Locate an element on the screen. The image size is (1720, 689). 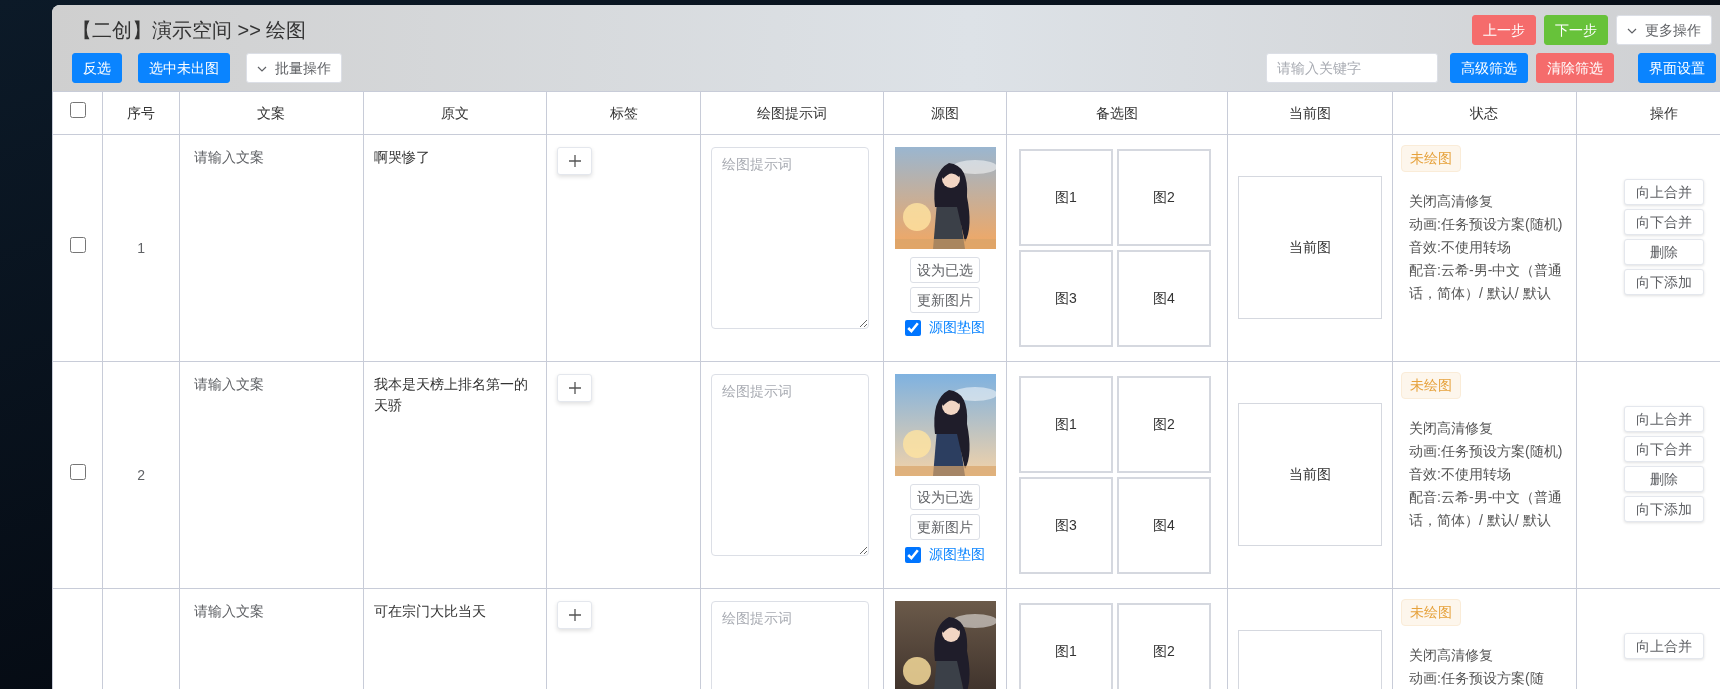
column-header: 文案 is located at coordinates (271, 112).